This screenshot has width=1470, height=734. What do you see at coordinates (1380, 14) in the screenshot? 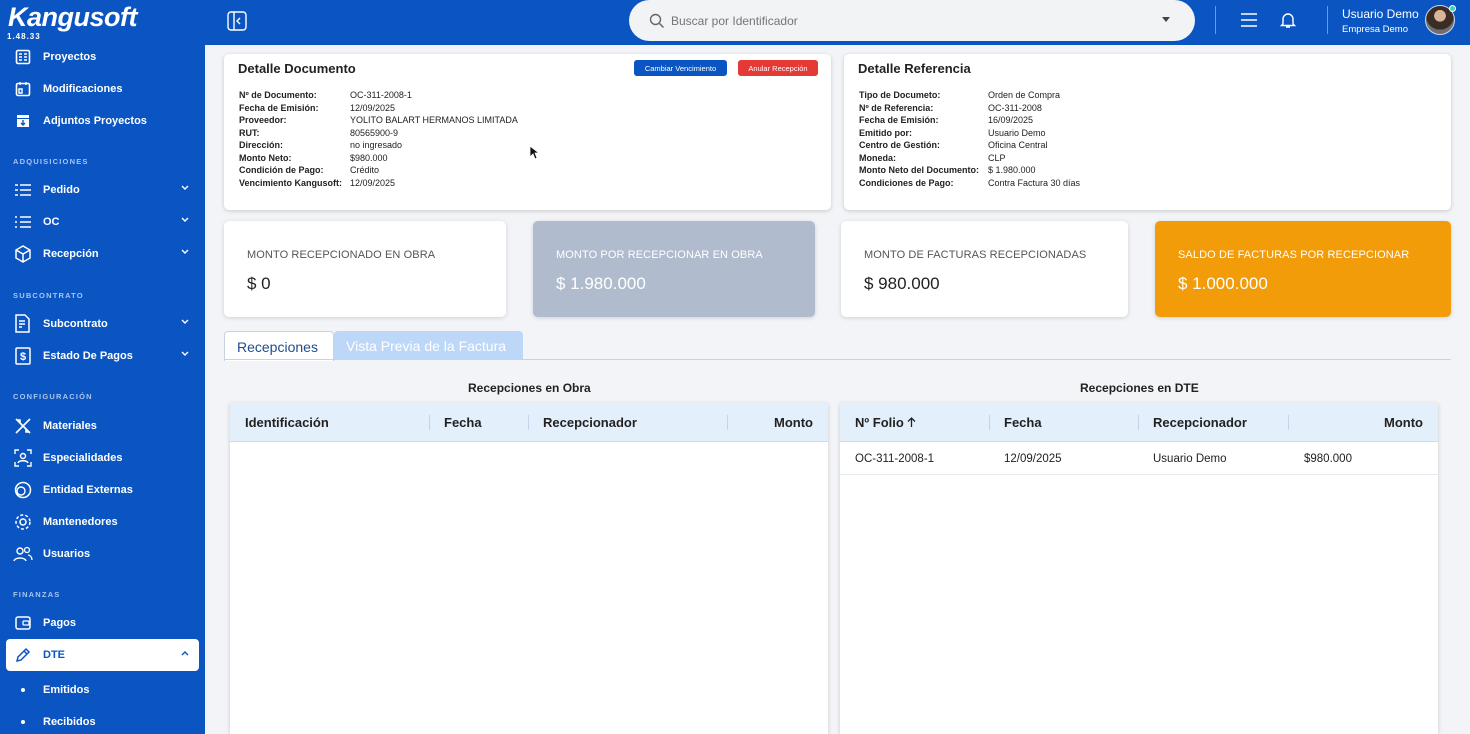
I see `user-name: Usuario Demo` at bounding box center [1380, 14].